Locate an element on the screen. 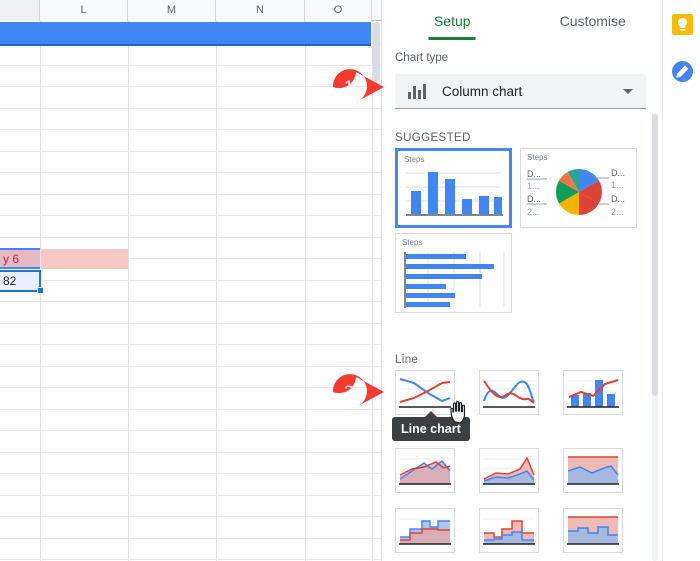 This screenshot has height=561, width=700. thumb-smooth-line-chart-graphic is located at coordinates (509, 394).